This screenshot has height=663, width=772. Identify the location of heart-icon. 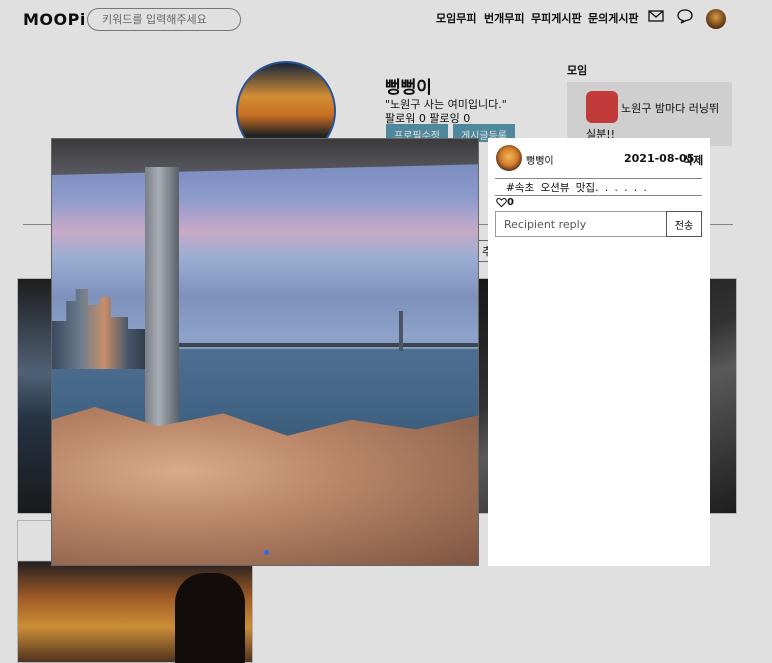
(501, 202).